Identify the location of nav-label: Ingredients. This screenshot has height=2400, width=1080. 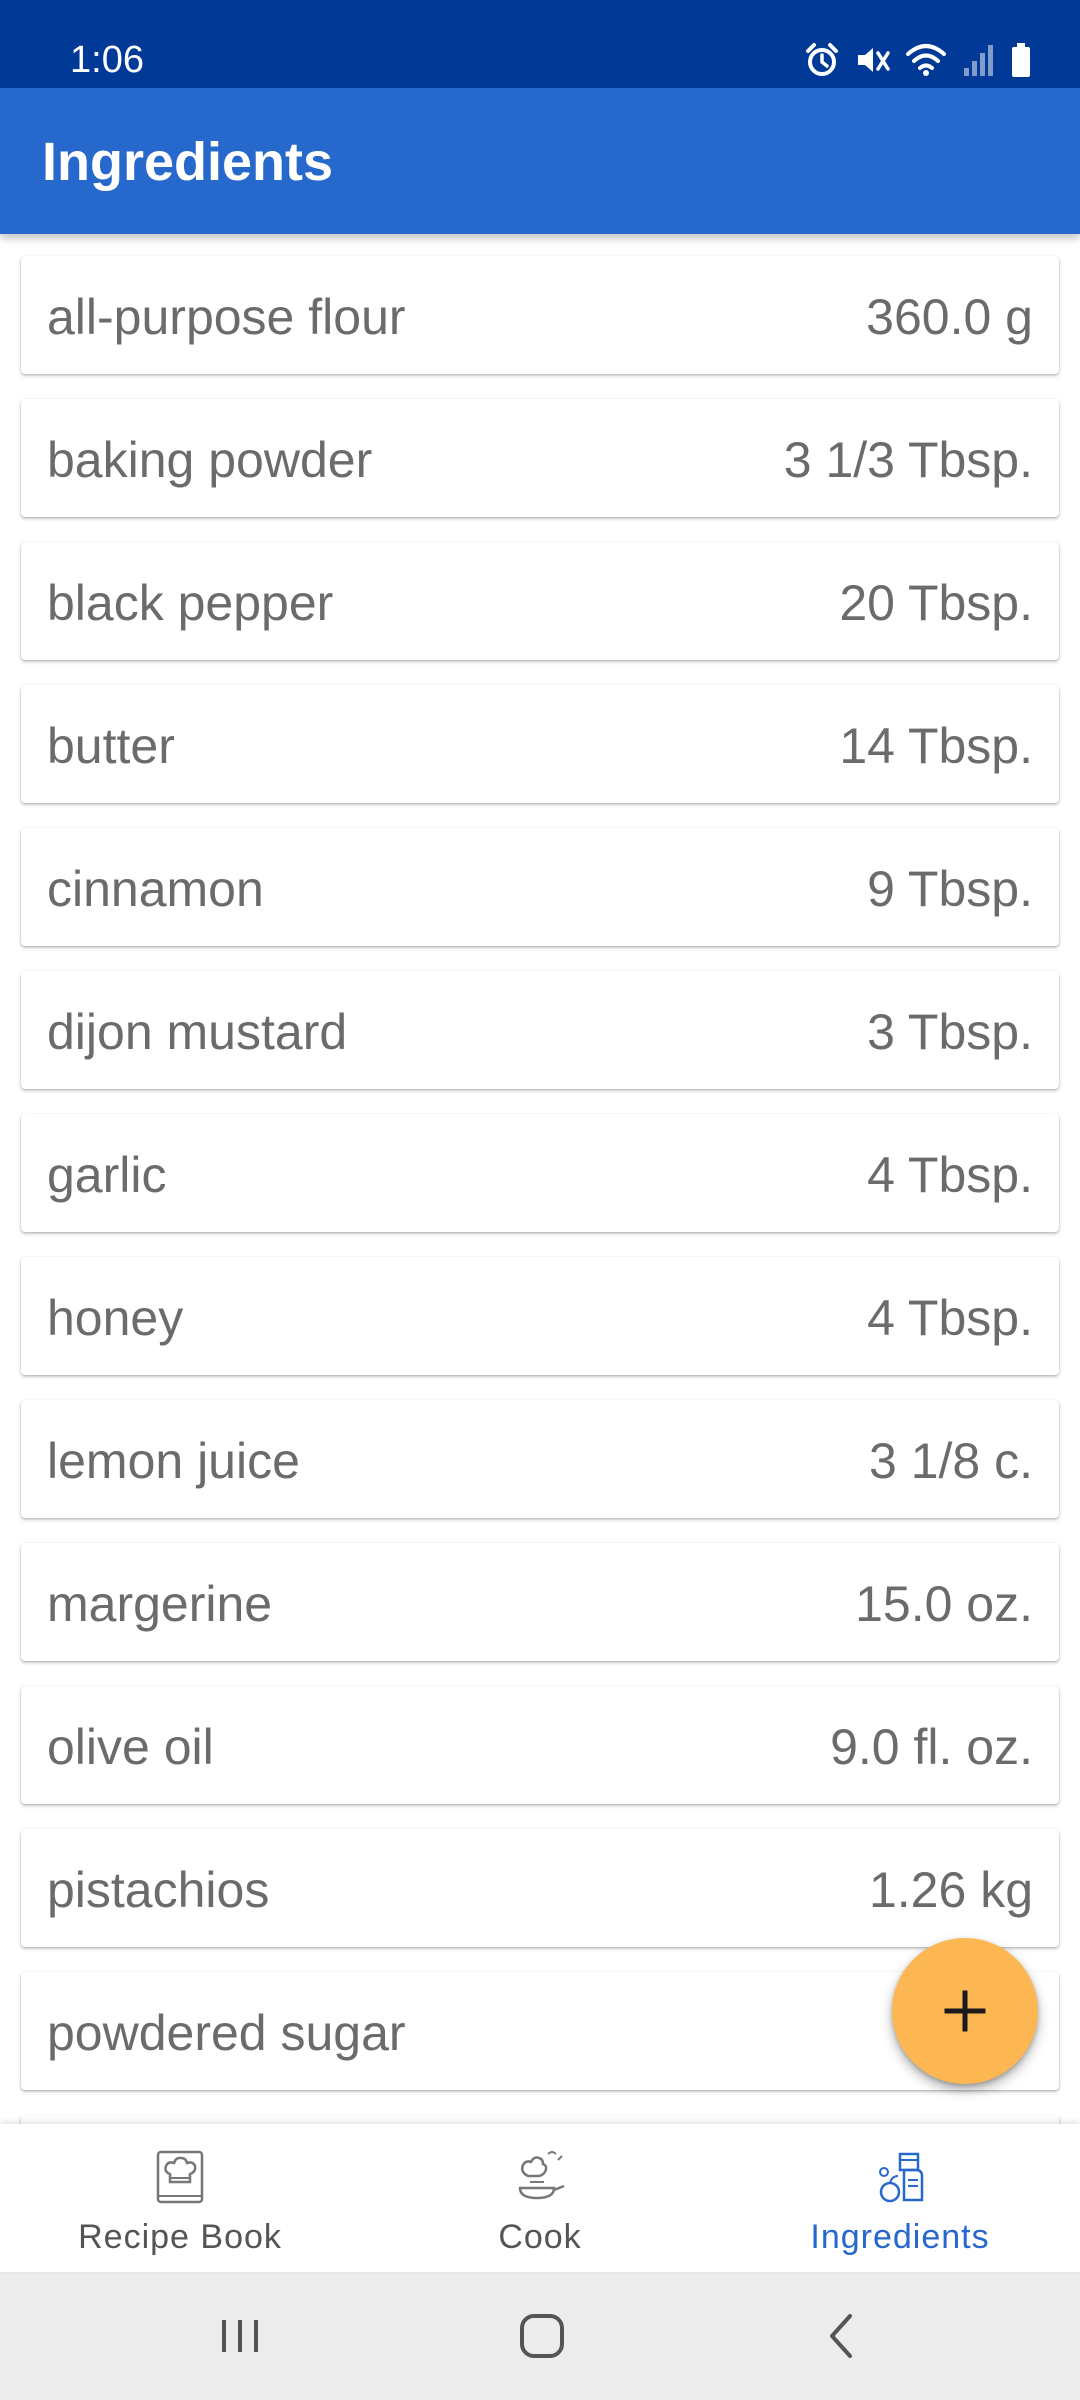
(900, 2237).